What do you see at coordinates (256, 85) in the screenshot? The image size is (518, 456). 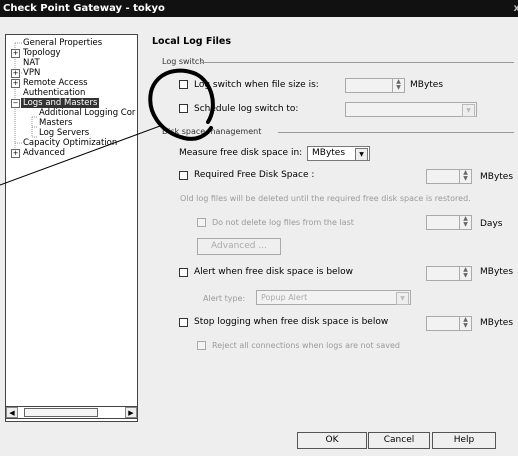 I see `log-switch-size-label: Log switch when file size is:` at bounding box center [256, 85].